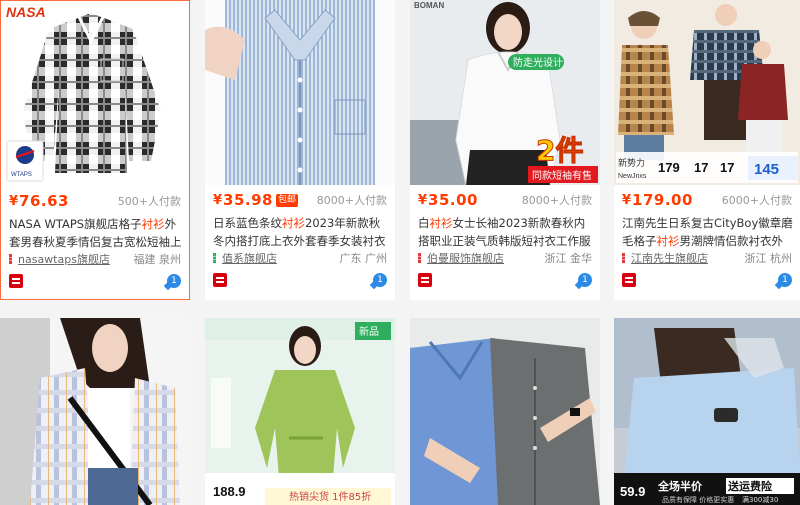 The height and width of the screenshot is (505, 800). What do you see at coordinates (708, 232) in the screenshot?
I see `product-title: 江南先生日系复古CityBoy徽章磨毛格子衬衫男潮牌情侣款衬衣外套` at bounding box center [708, 232].